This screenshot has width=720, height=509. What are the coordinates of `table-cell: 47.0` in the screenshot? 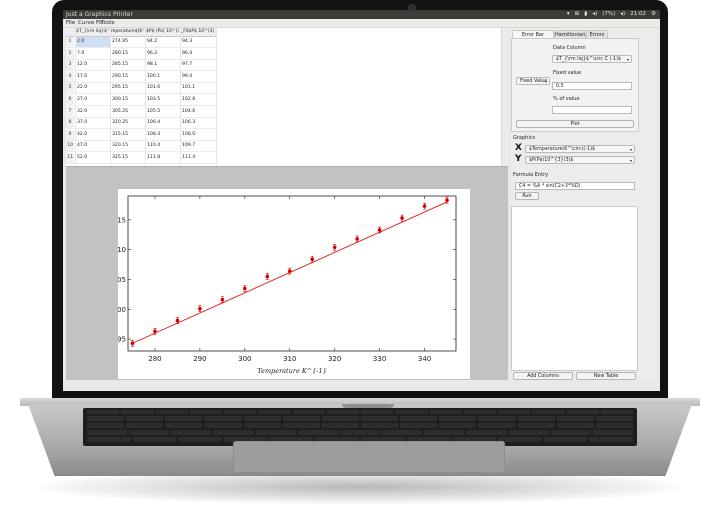 It's located at (93, 146).